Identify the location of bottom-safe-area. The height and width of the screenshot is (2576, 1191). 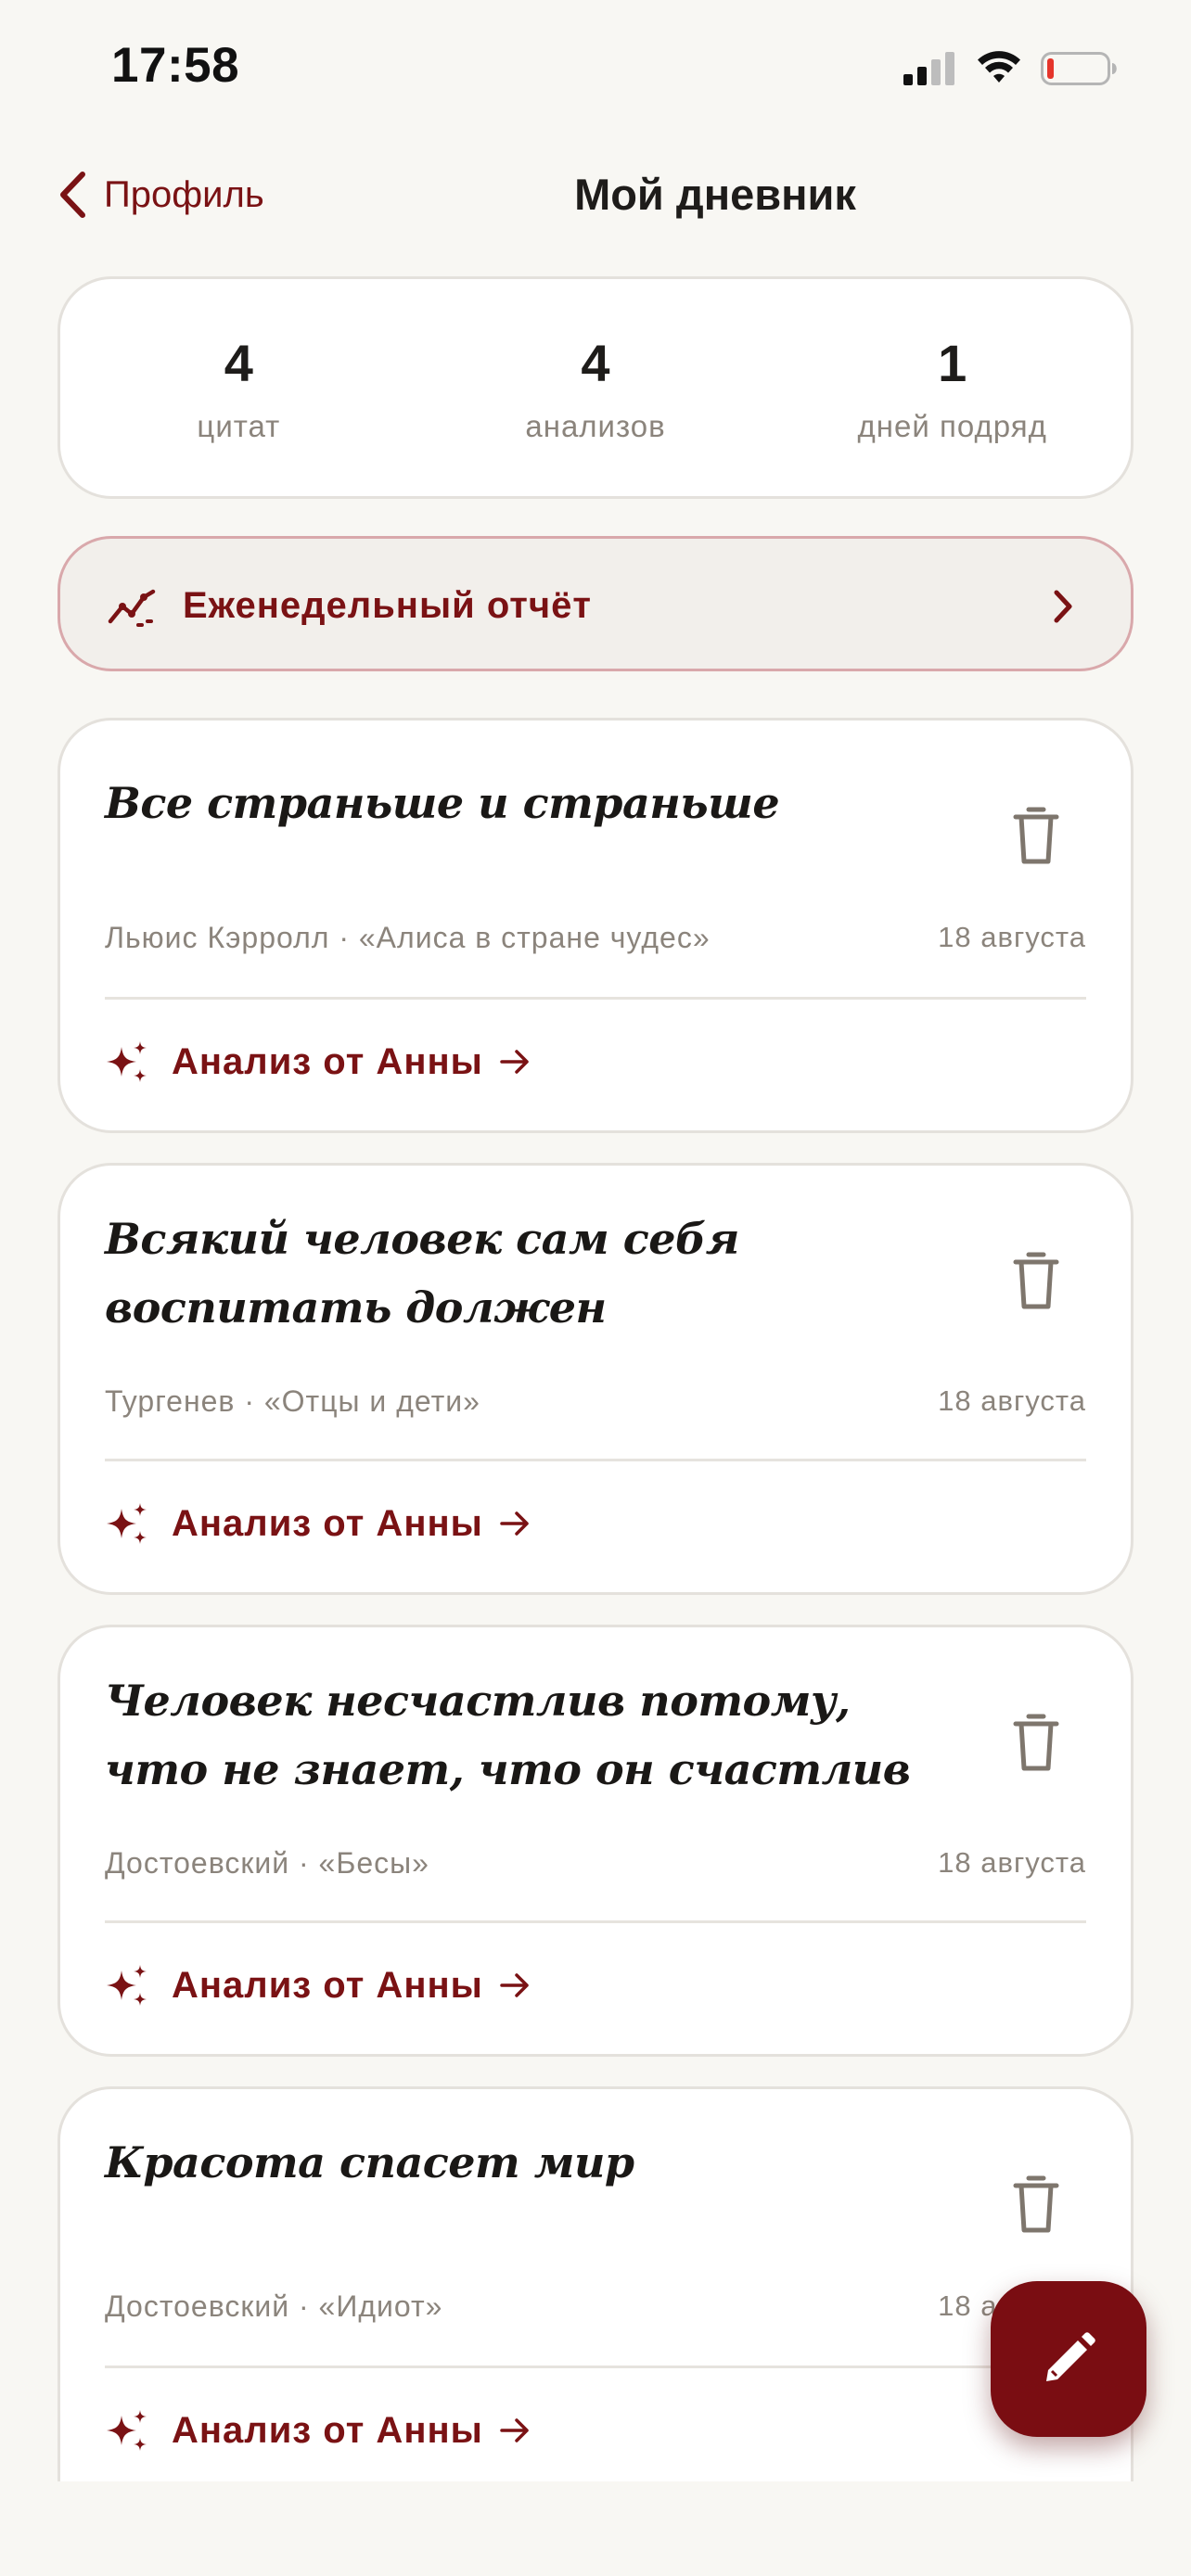
(595, 2528).